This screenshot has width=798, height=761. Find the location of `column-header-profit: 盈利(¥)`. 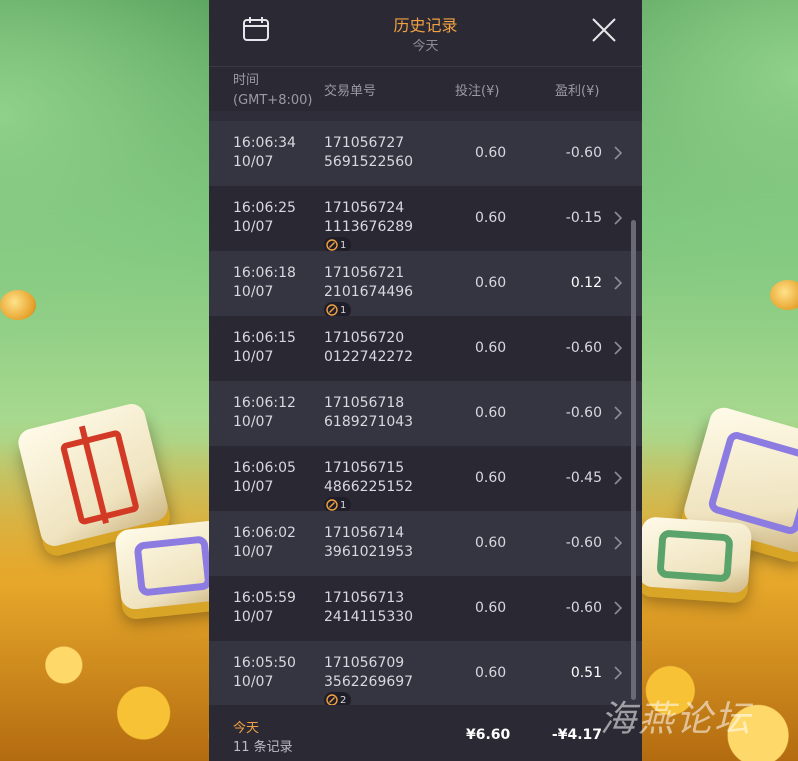

column-header-profit: 盈利(¥) is located at coordinates (577, 91).